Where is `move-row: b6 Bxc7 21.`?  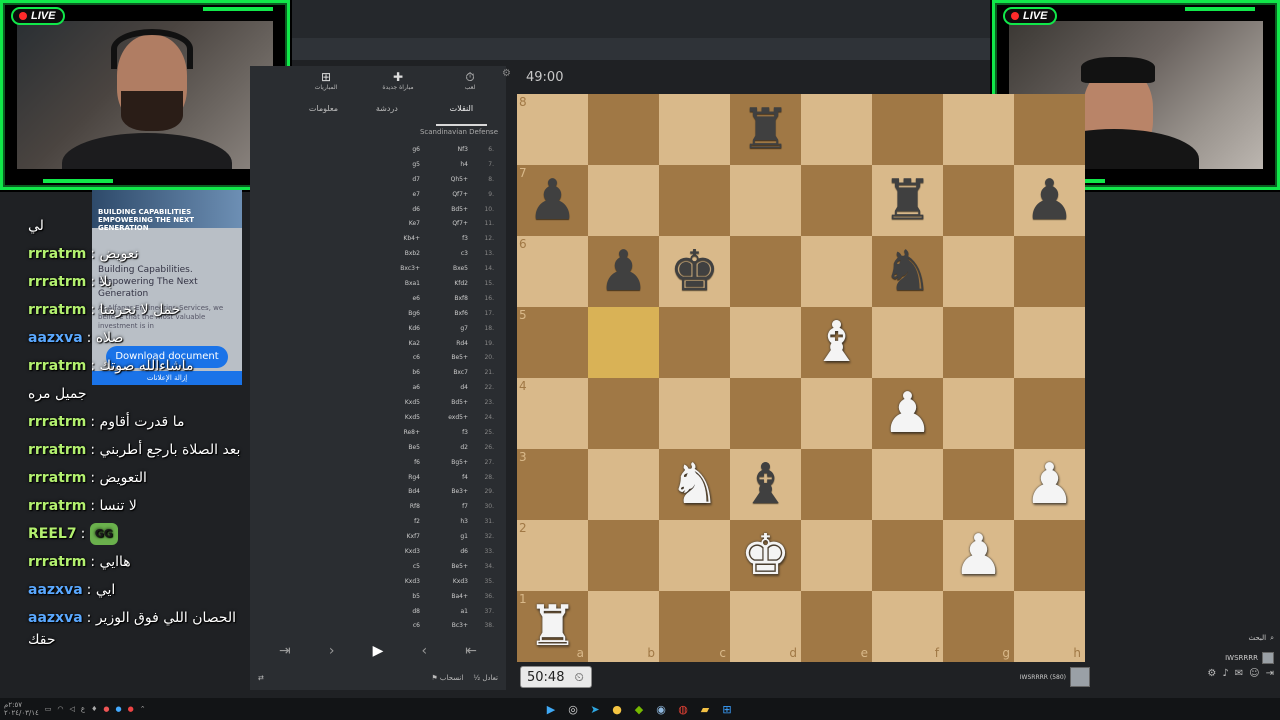
move-row: b6 Bxc7 21. is located at coordinates (380, 372).